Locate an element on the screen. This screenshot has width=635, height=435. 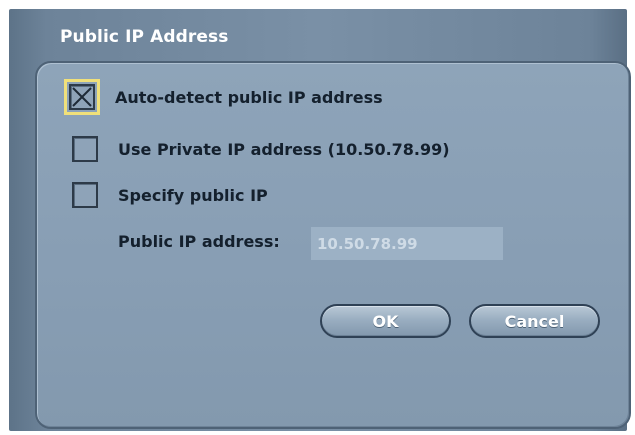
cancel-button: Cancel is located at coordinates (534, 321).